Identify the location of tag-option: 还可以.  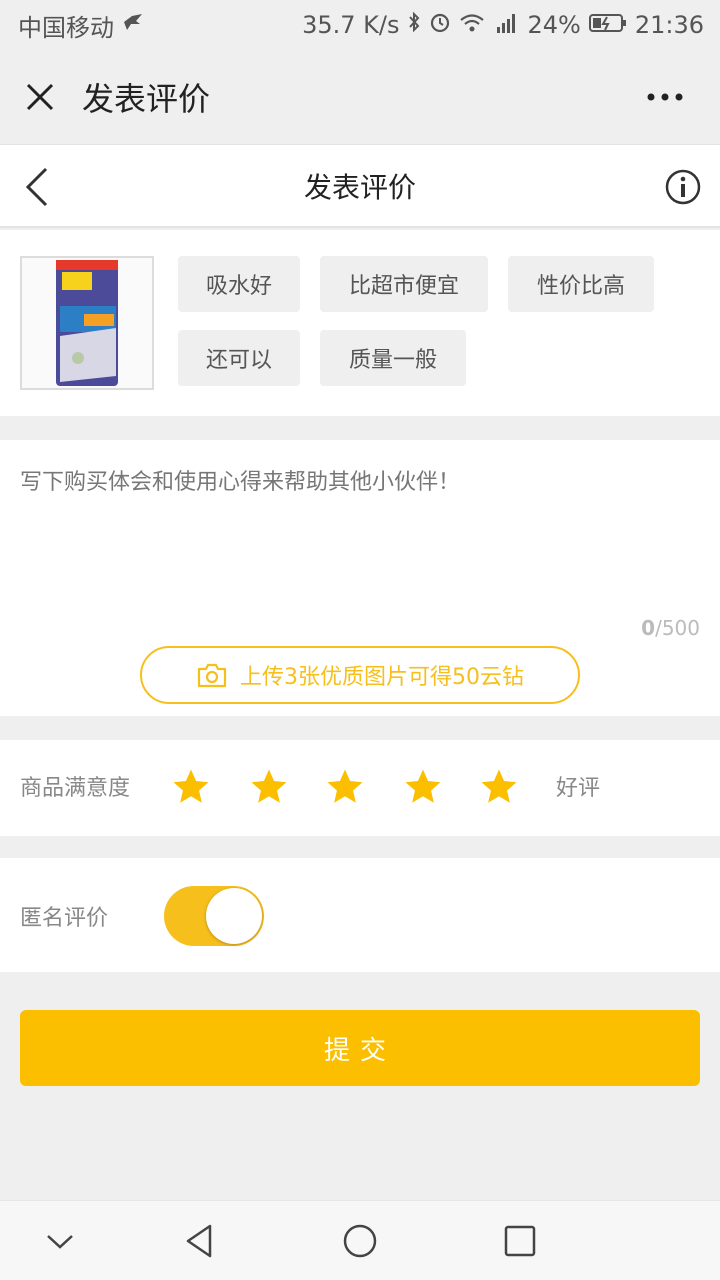
(239, 358).